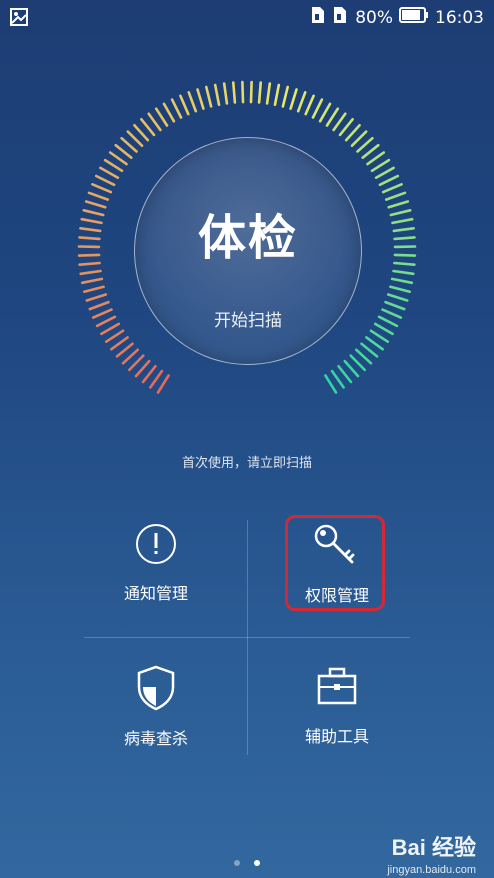  Describe the element at coordinates (247, 238) in the screenshot. I see `scan-title: 体检` at that location.